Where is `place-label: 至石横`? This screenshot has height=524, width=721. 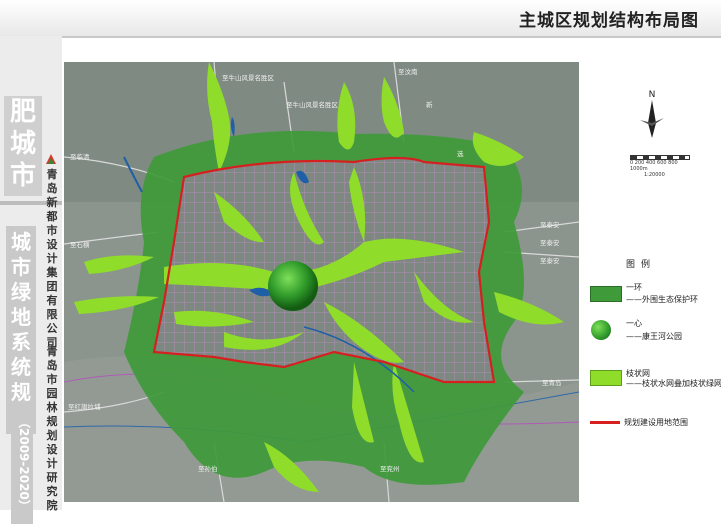 place-label: 至石横 is located at coordinates (80, 244).